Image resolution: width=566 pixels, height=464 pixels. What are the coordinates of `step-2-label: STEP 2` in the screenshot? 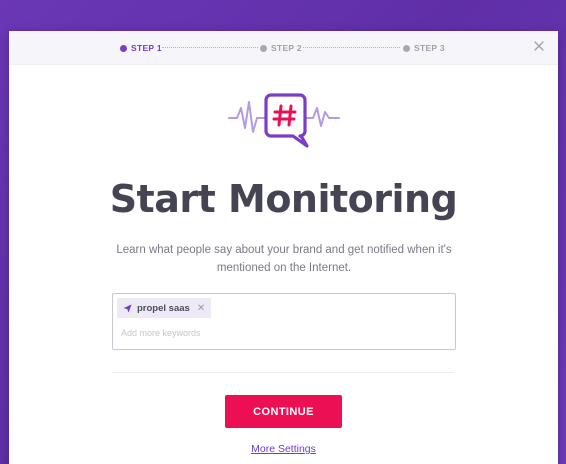 It's located at (286, 48).